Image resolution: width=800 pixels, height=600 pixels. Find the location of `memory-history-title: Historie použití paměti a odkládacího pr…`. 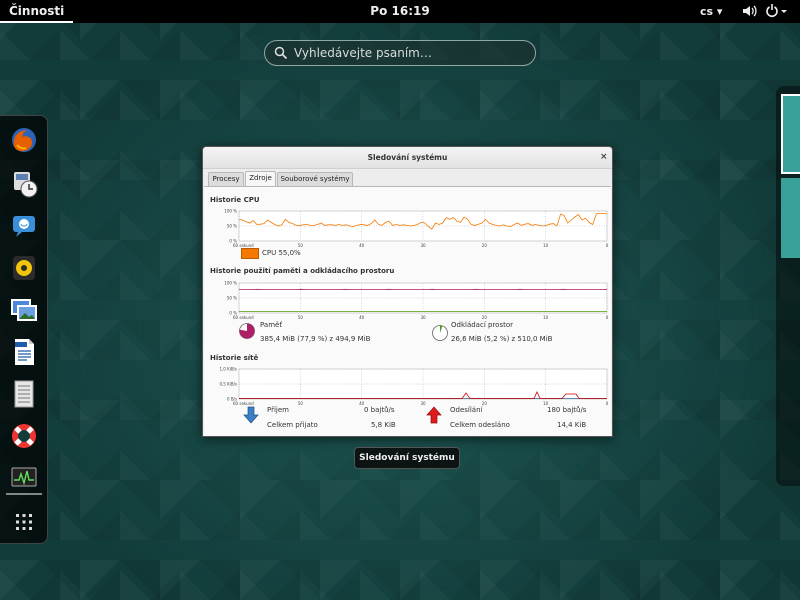

memory-history-title: Historie použití paměti a odkládacího pr… is located at coordinates (302, 271).